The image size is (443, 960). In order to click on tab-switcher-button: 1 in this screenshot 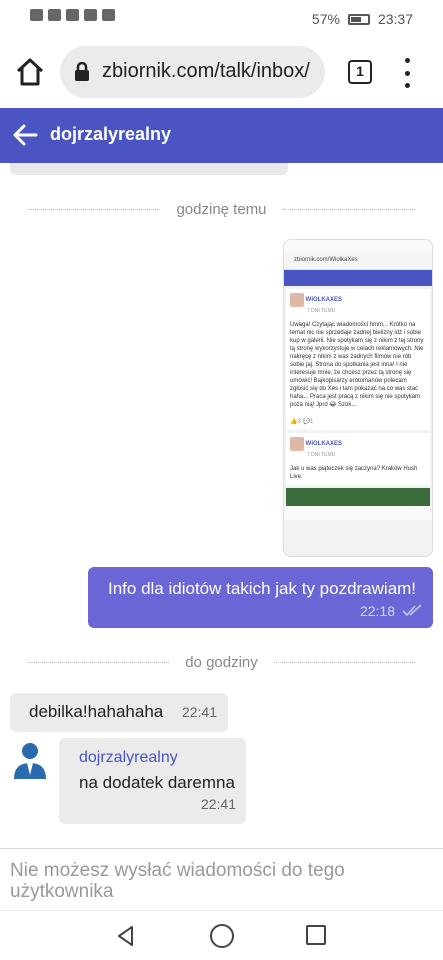, I will do `click(360, 72)`.